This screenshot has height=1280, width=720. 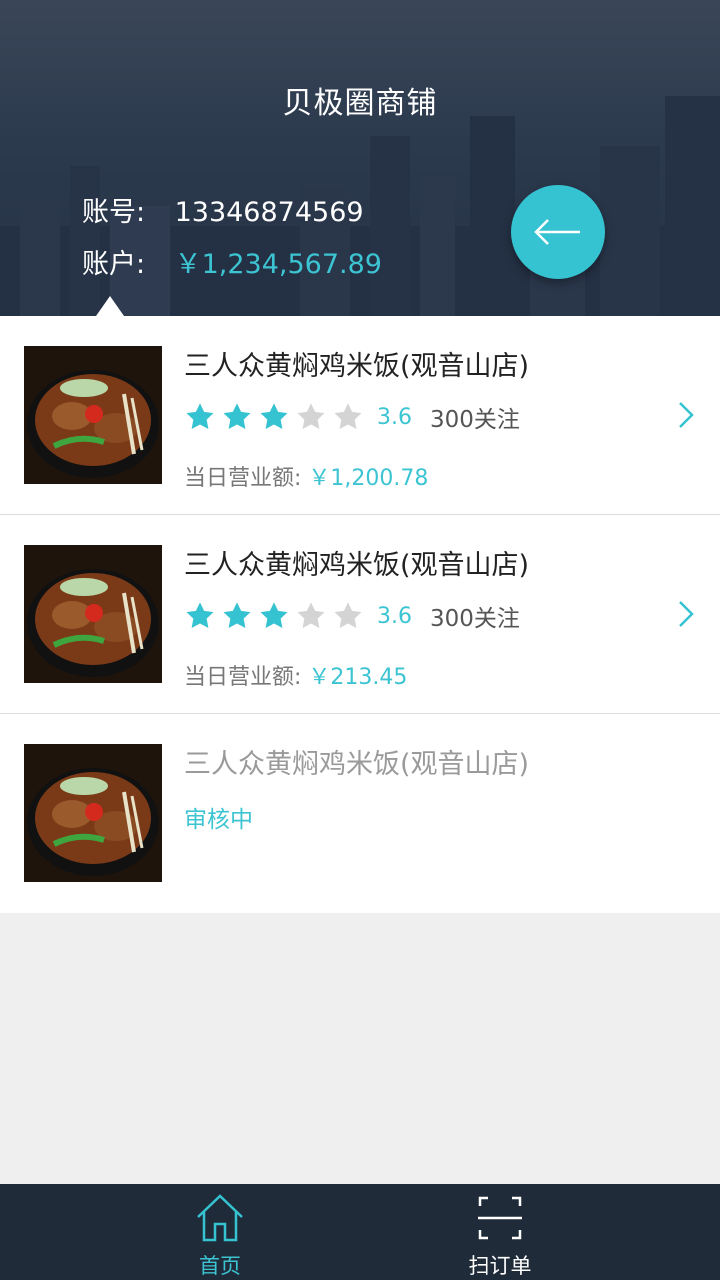 I want to click on review-status: 审核中, so click(x=218, y=820).